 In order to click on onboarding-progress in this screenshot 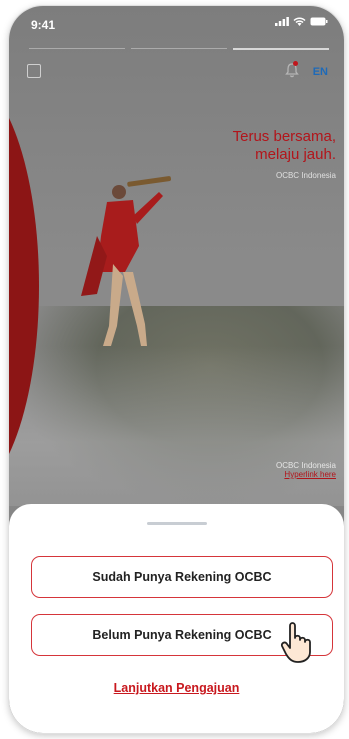, I will do `click(179, 49)`.